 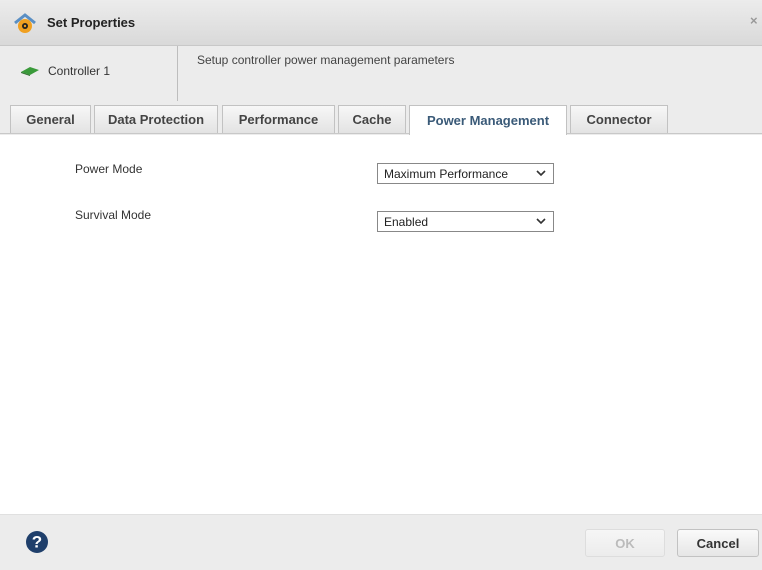 What do you see at coordinates (372, 119) in the screenshot?
I see `tab-cache: Cache` at bounding box center [372, 119].